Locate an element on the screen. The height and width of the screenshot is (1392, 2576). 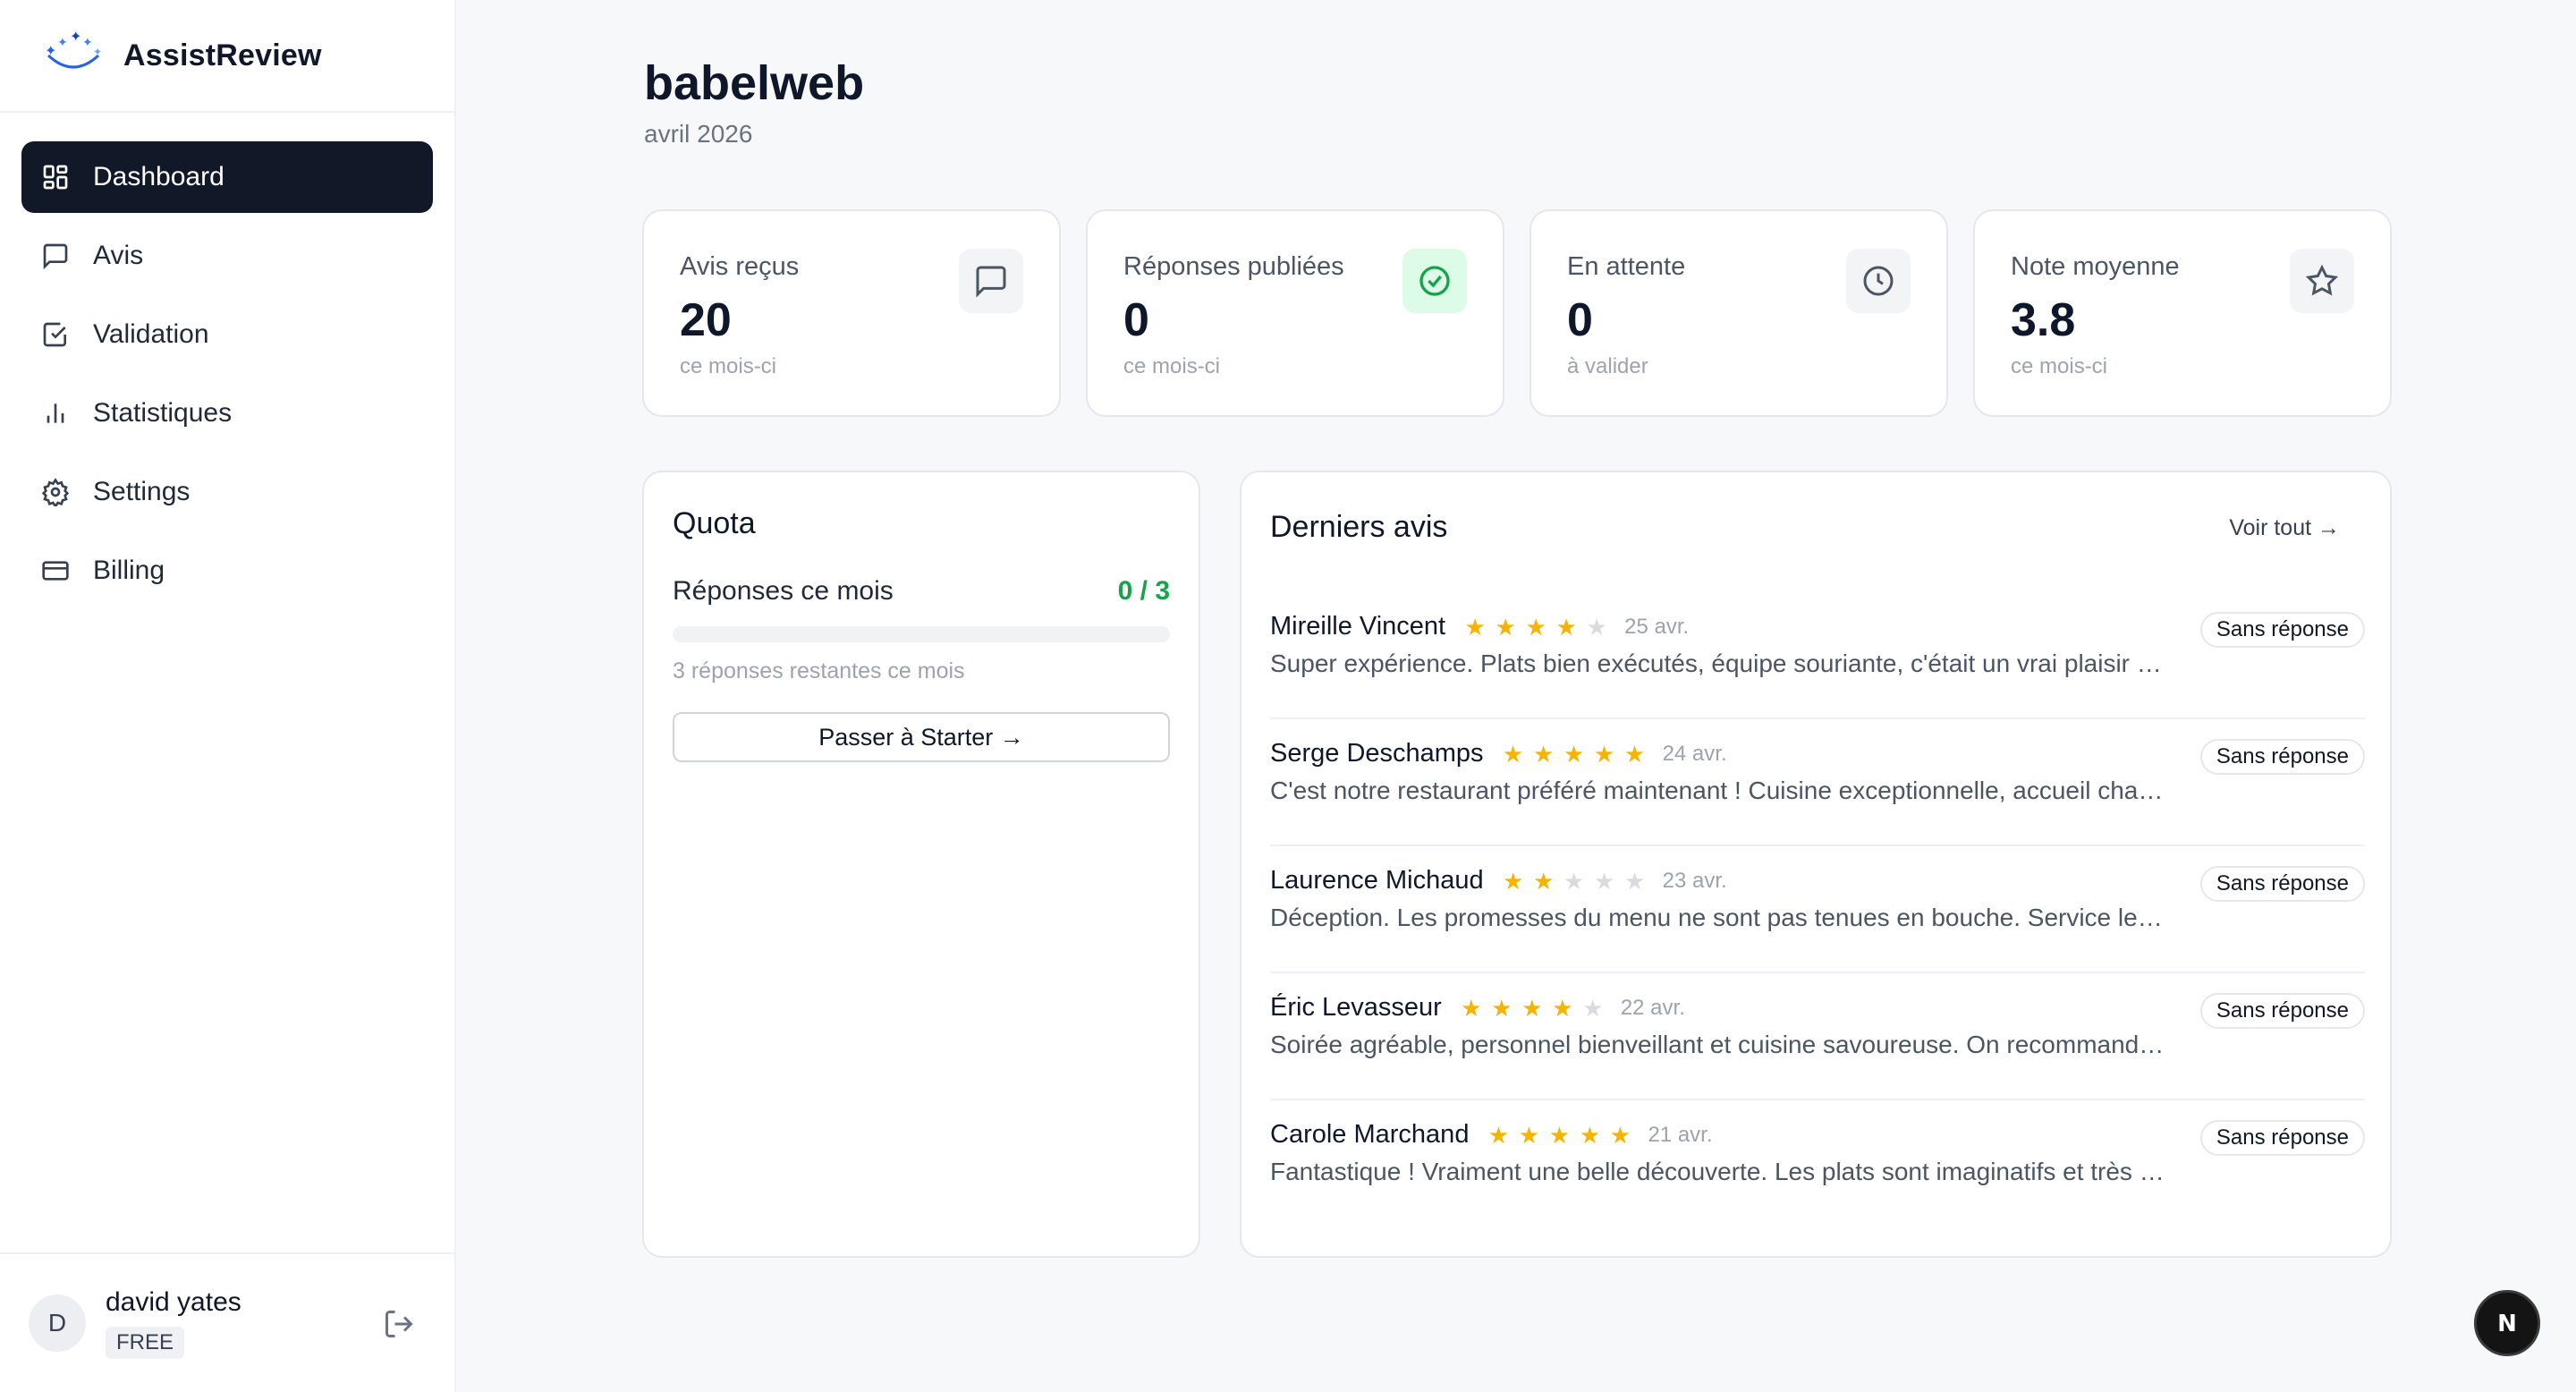
review-author: Éric Levasseur is located at coordinates (1356, 1007).